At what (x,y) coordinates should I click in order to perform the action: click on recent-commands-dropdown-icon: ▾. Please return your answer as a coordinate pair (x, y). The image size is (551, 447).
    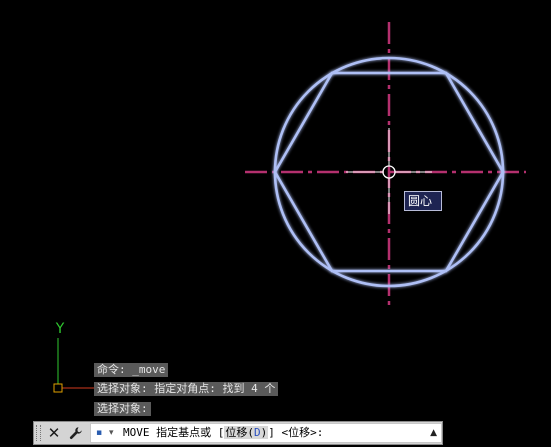
    Looking at the image, I should click on (111, 433).